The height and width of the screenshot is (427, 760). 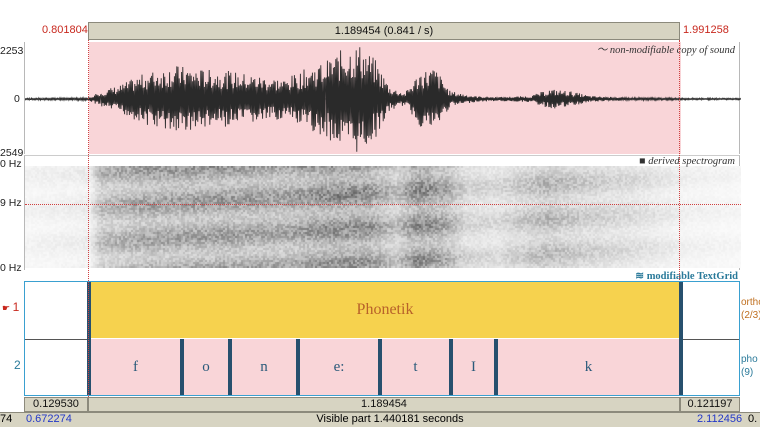 I want to click on visible-start-time: 0.672274, so click(x=49, y=419).